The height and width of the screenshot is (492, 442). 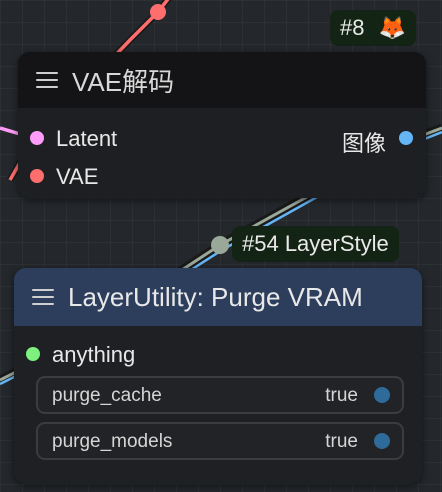 What do you see at coordinates (373, 28) in the screenshot?
I see `node-id-badge: #8 🦊` at bounding box center [373, 28].